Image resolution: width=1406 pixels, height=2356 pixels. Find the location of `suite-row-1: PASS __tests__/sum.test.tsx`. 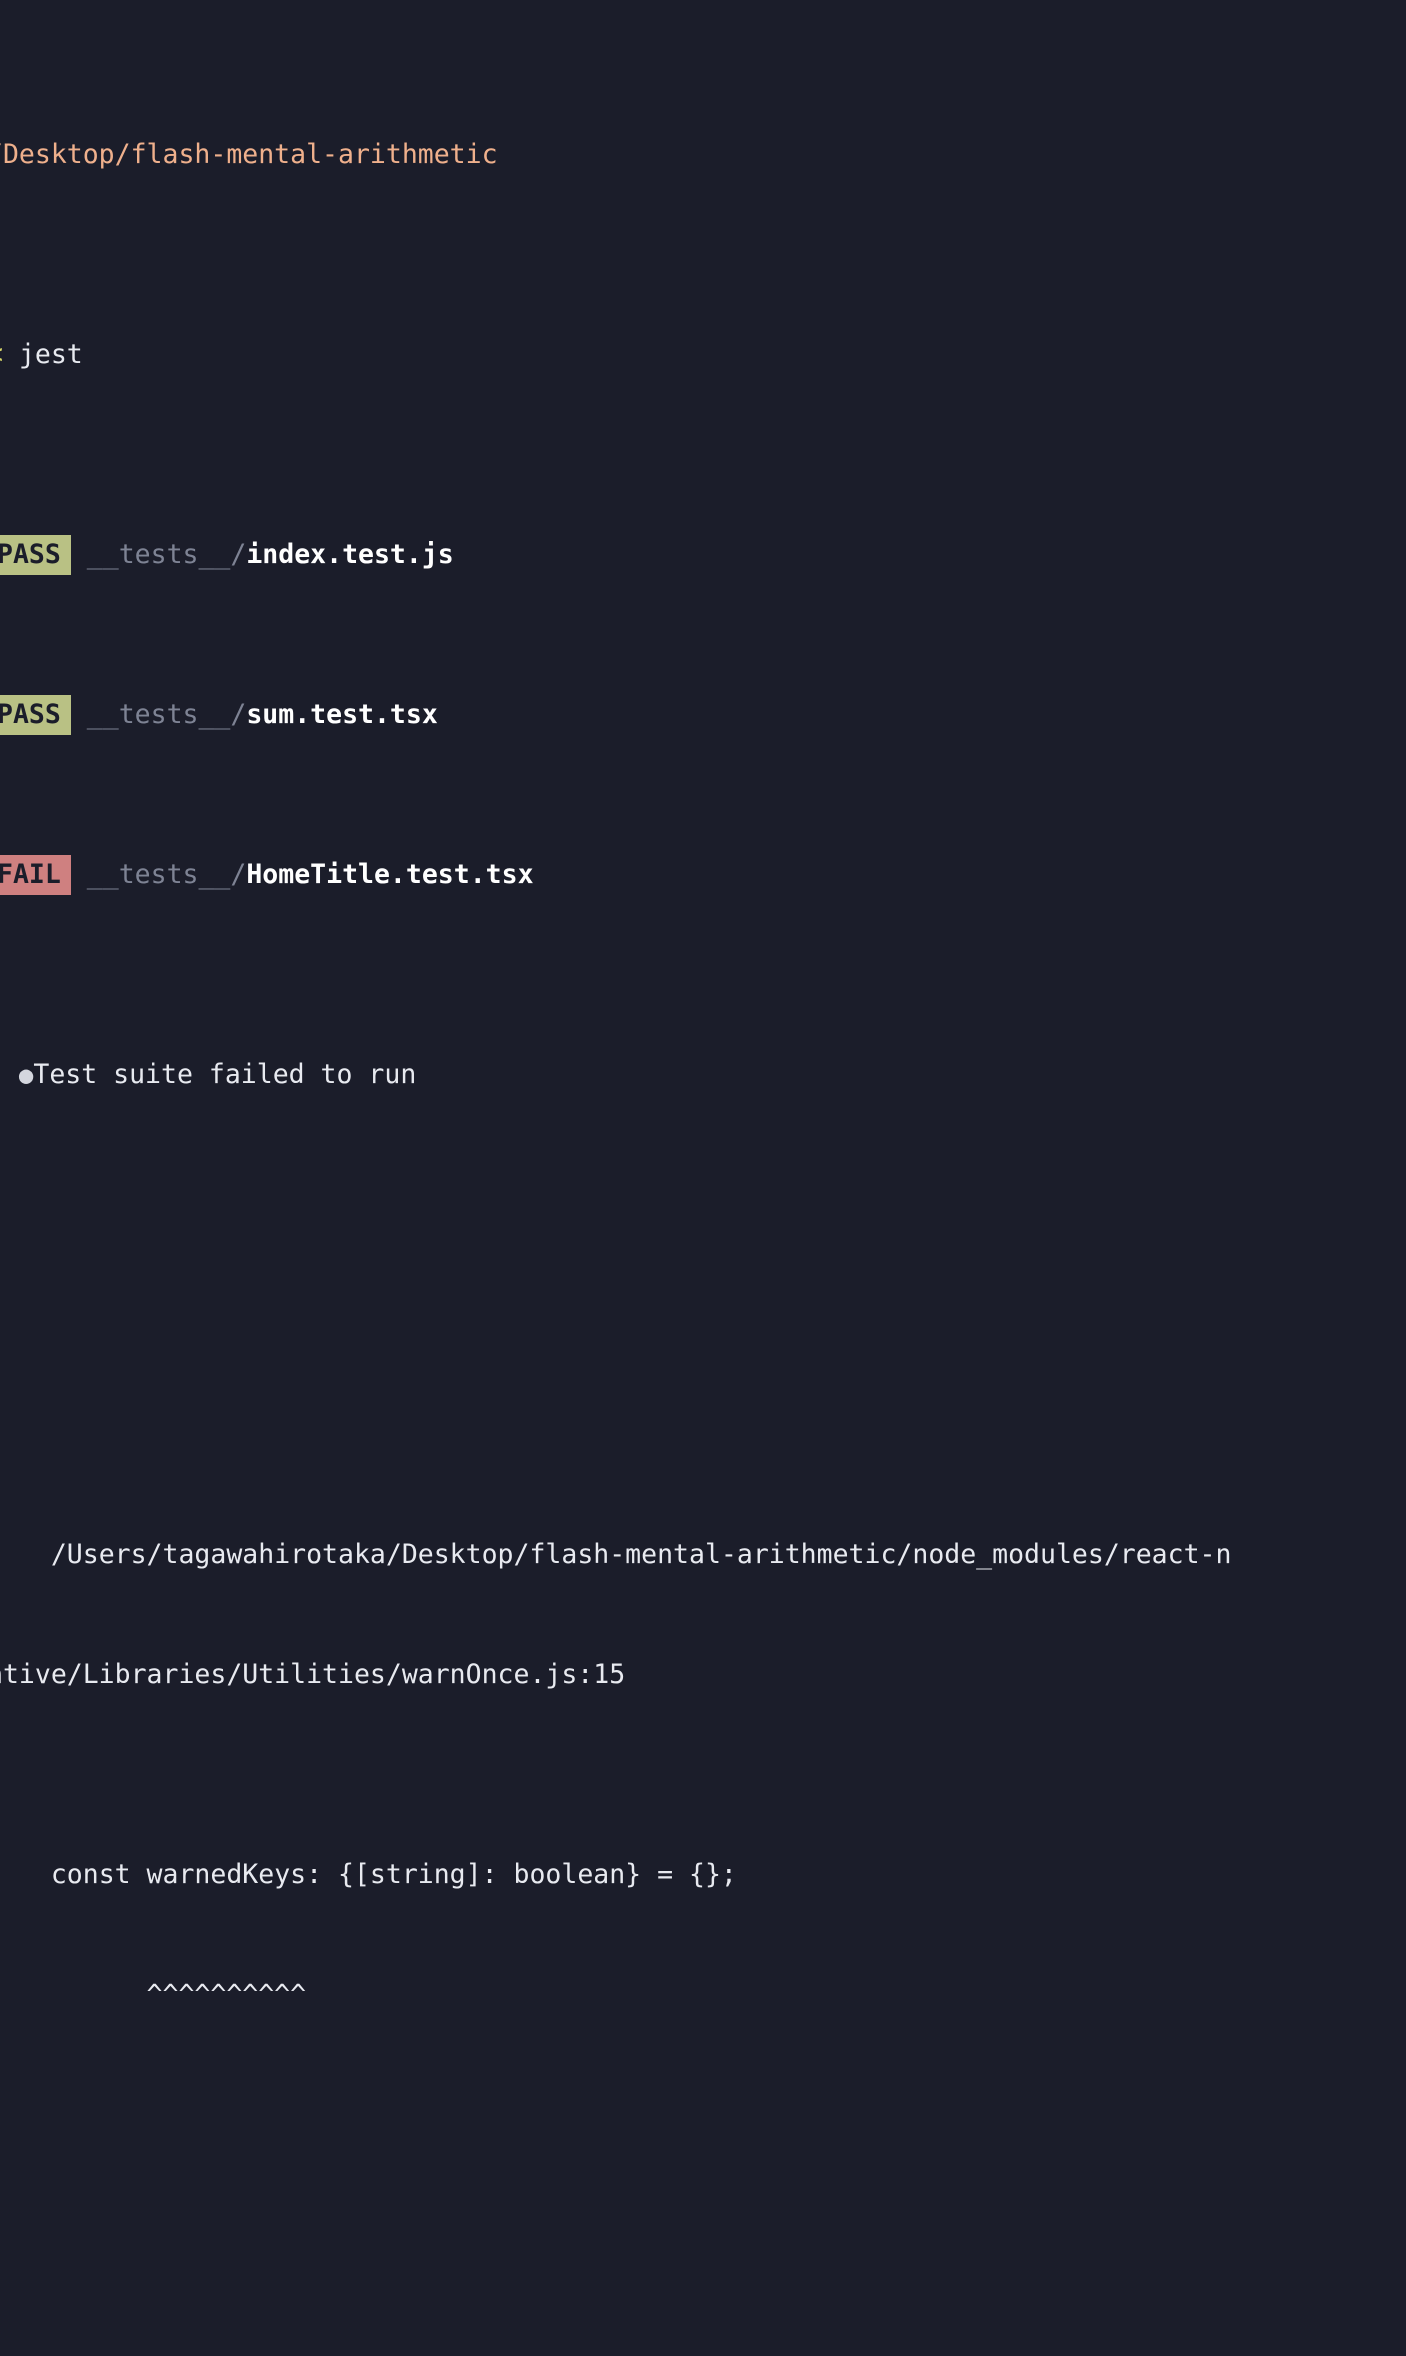

suite-row-1: PASS __tests__/sum.test.tsx is located at coordinates (703, 715).